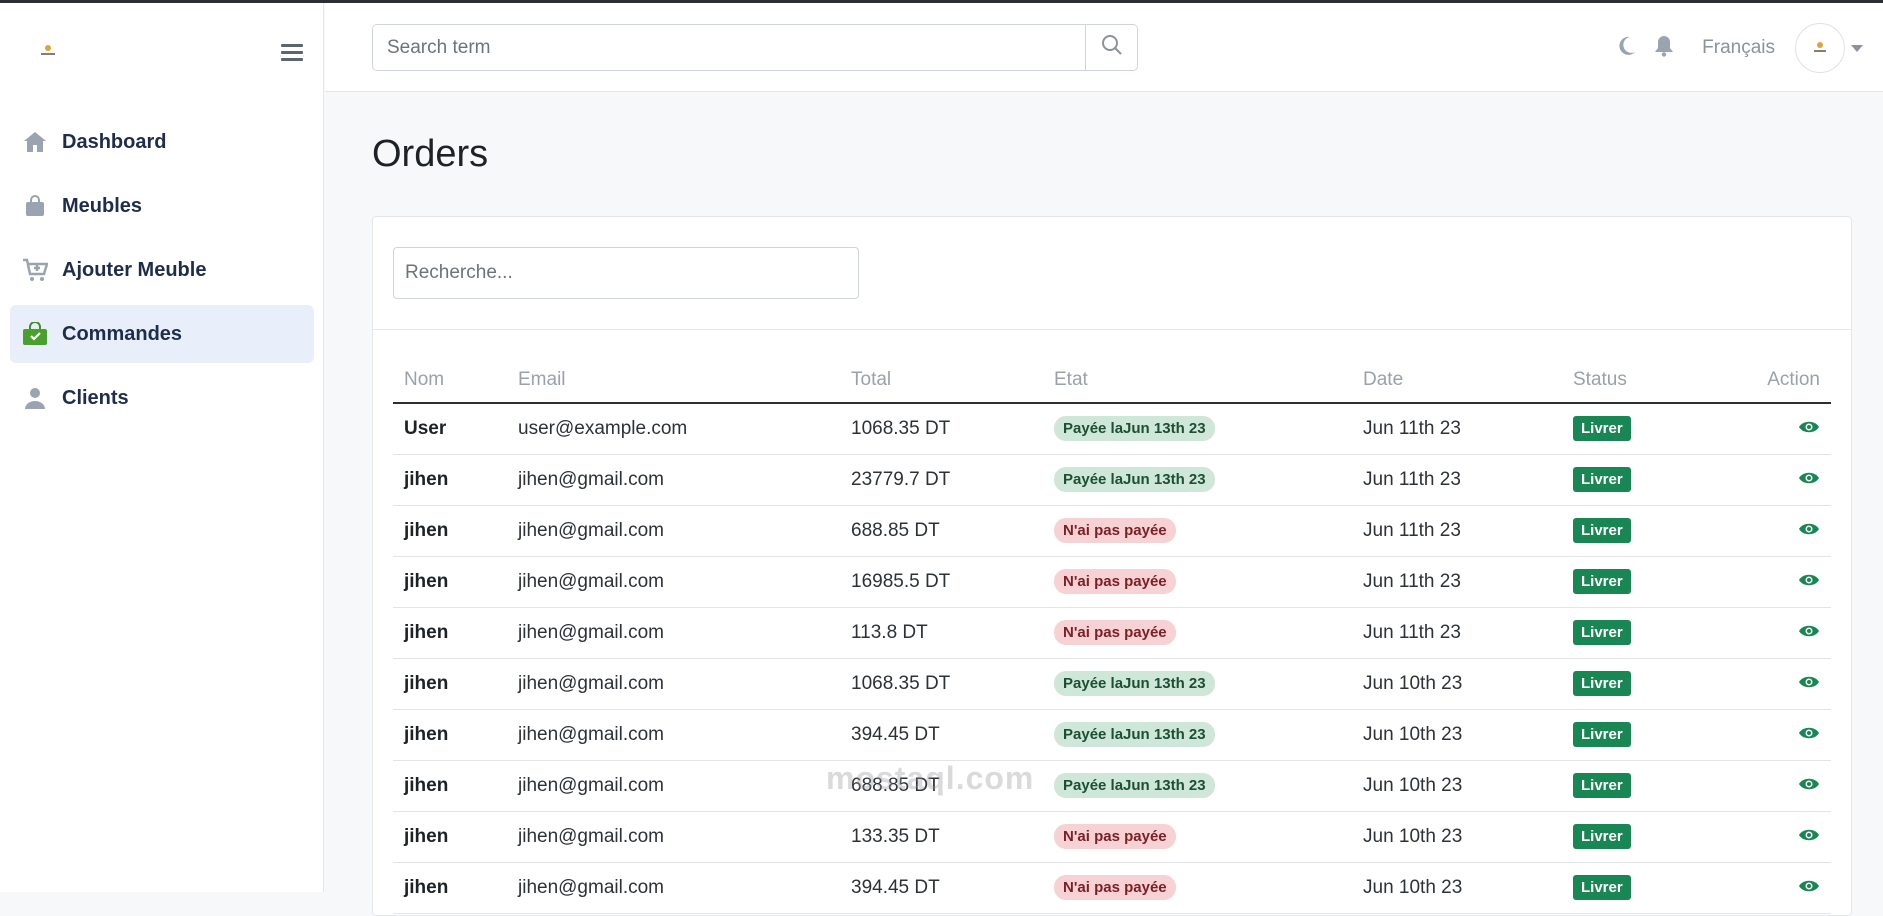 This screenshot has width=1883, height=916. I want to click on column-header-nom: Nom, so click(450, 380).